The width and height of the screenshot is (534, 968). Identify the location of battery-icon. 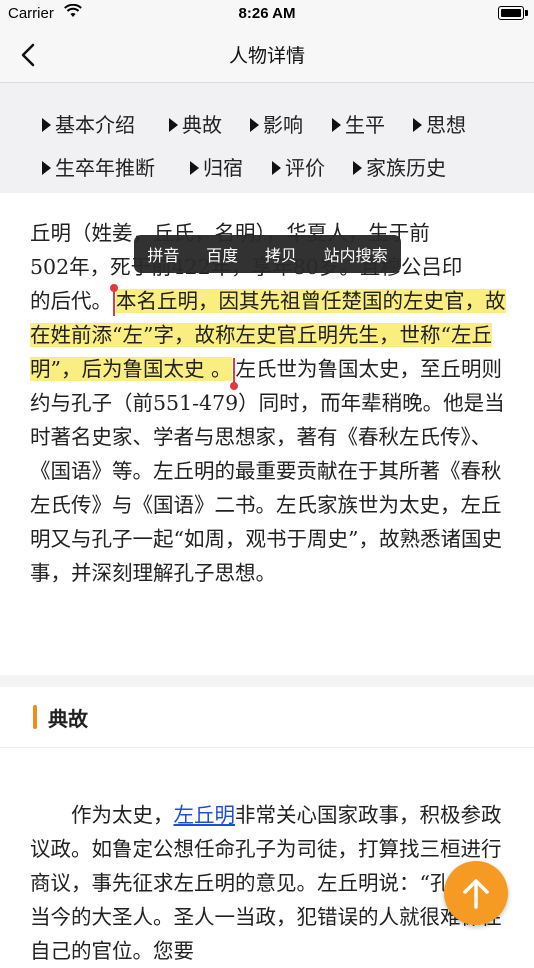
(513, 13).